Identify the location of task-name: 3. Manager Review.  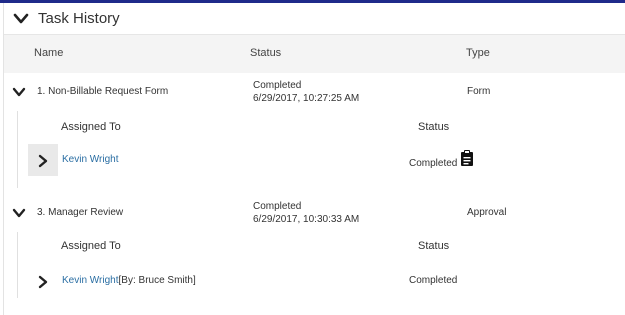
(80, 212).